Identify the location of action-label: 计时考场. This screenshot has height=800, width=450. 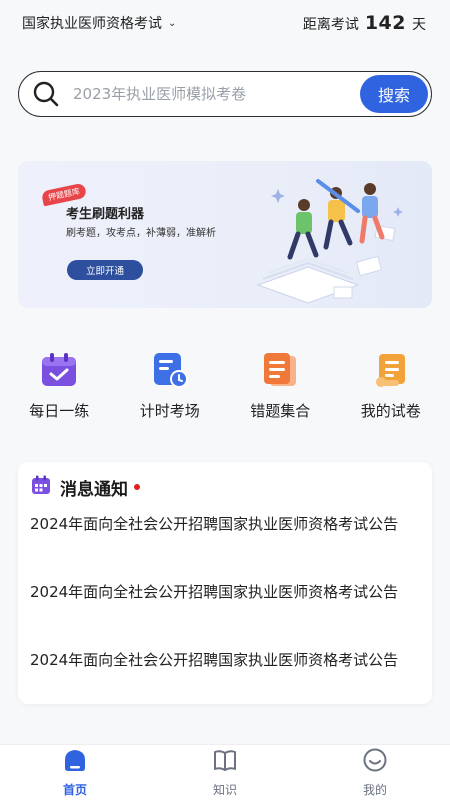
(169, 411).